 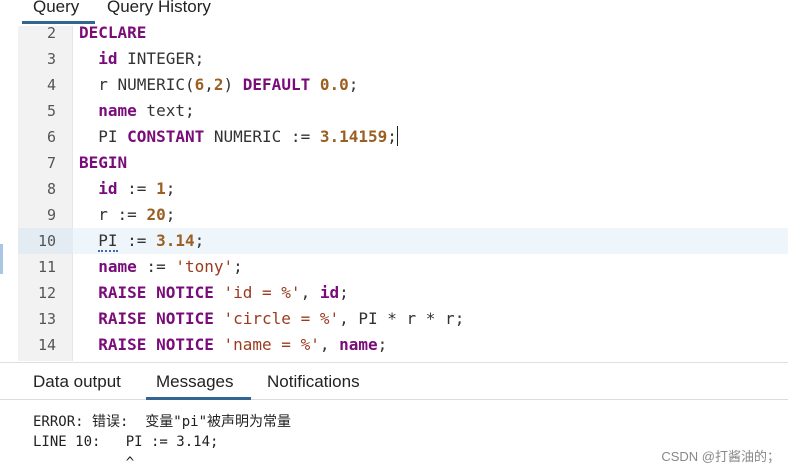 I want to click on keyword-token: CONSTANT, so click(x=166, y=136).